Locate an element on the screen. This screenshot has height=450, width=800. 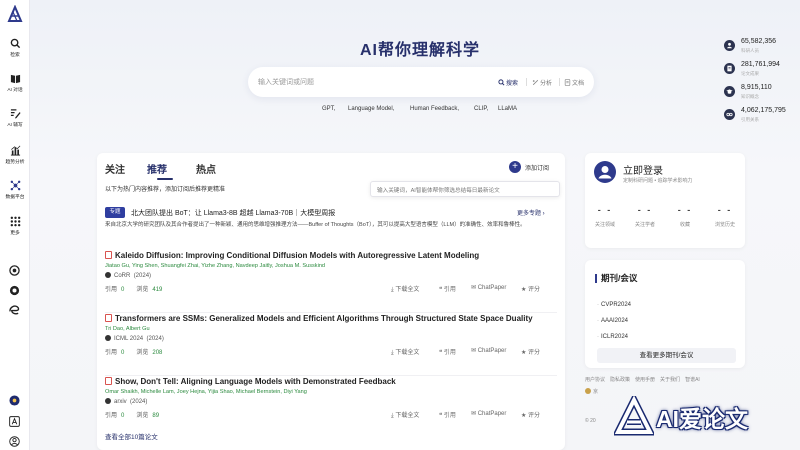
bar-chart-icon is located at coordinates (15, 150).